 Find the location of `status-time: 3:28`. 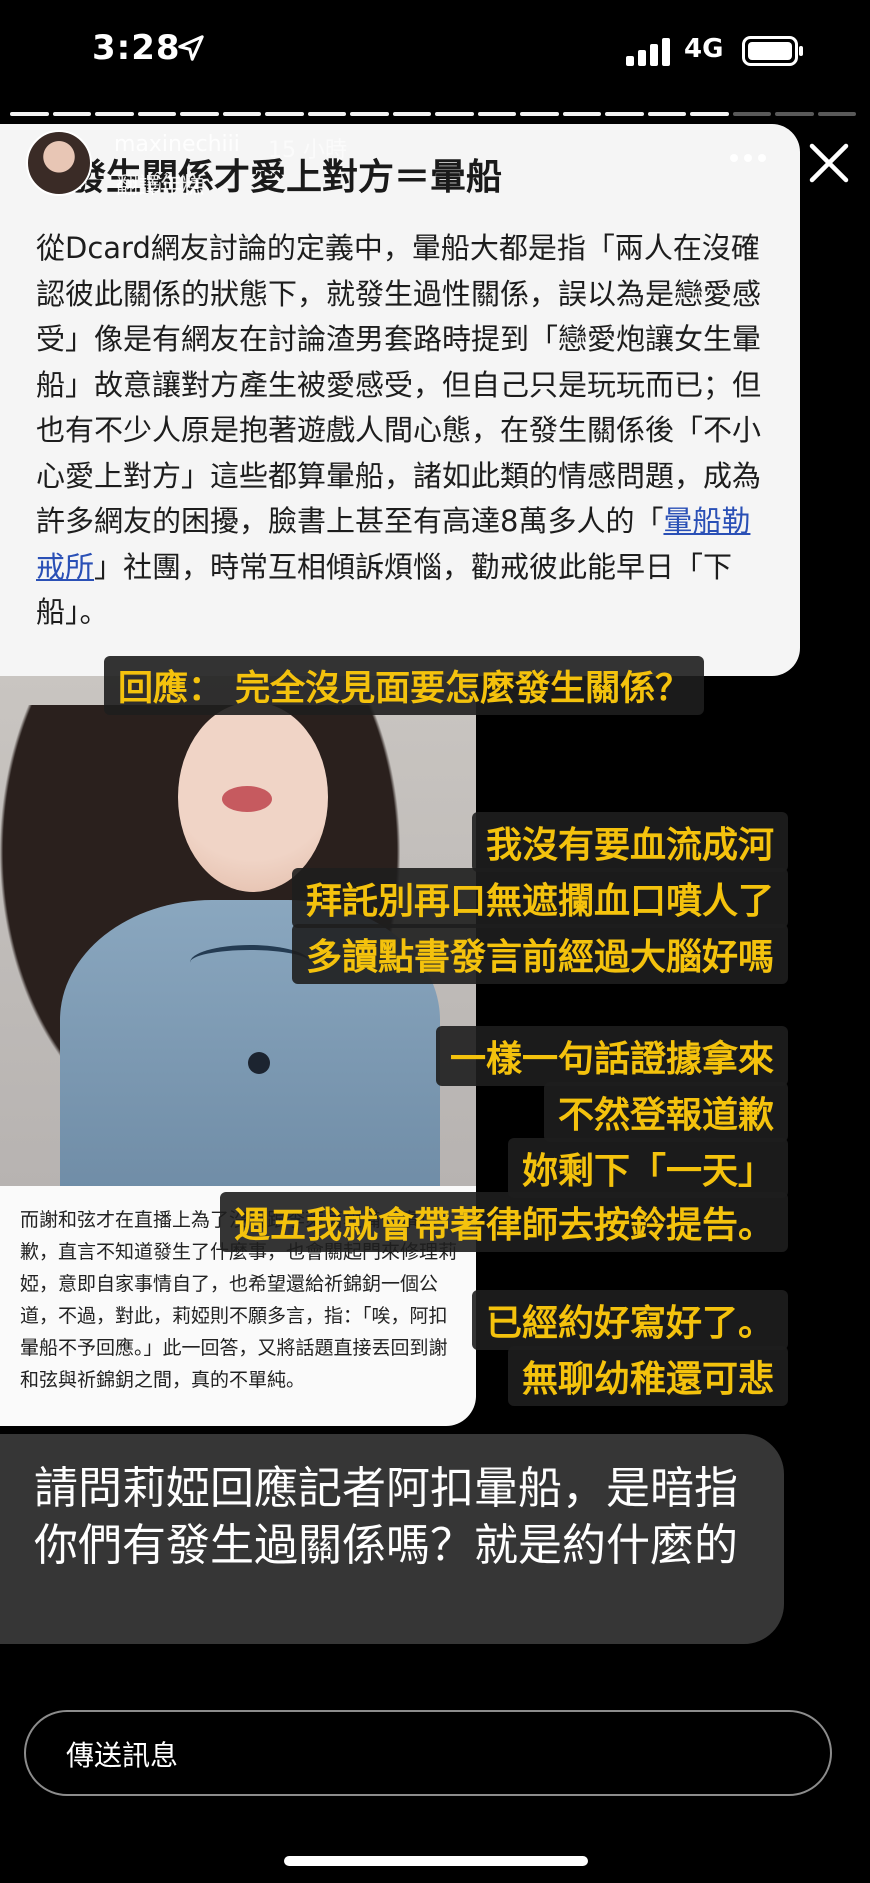

status-time: 3:28 is located at coordinates (136, 48).